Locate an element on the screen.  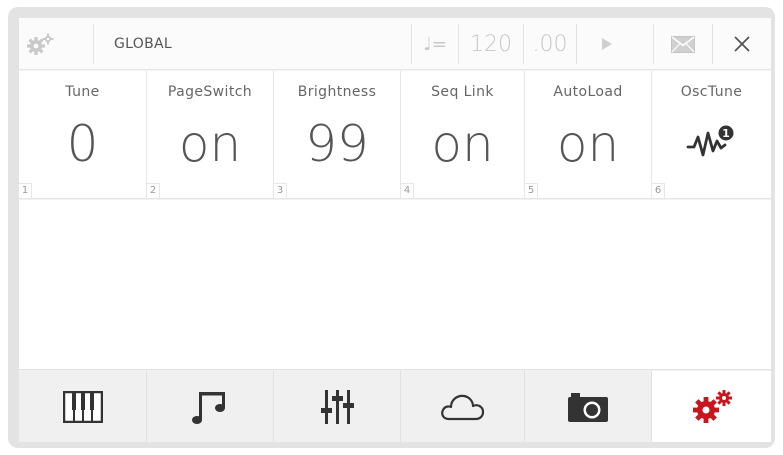
message-button is located at coordinates (683, 44).